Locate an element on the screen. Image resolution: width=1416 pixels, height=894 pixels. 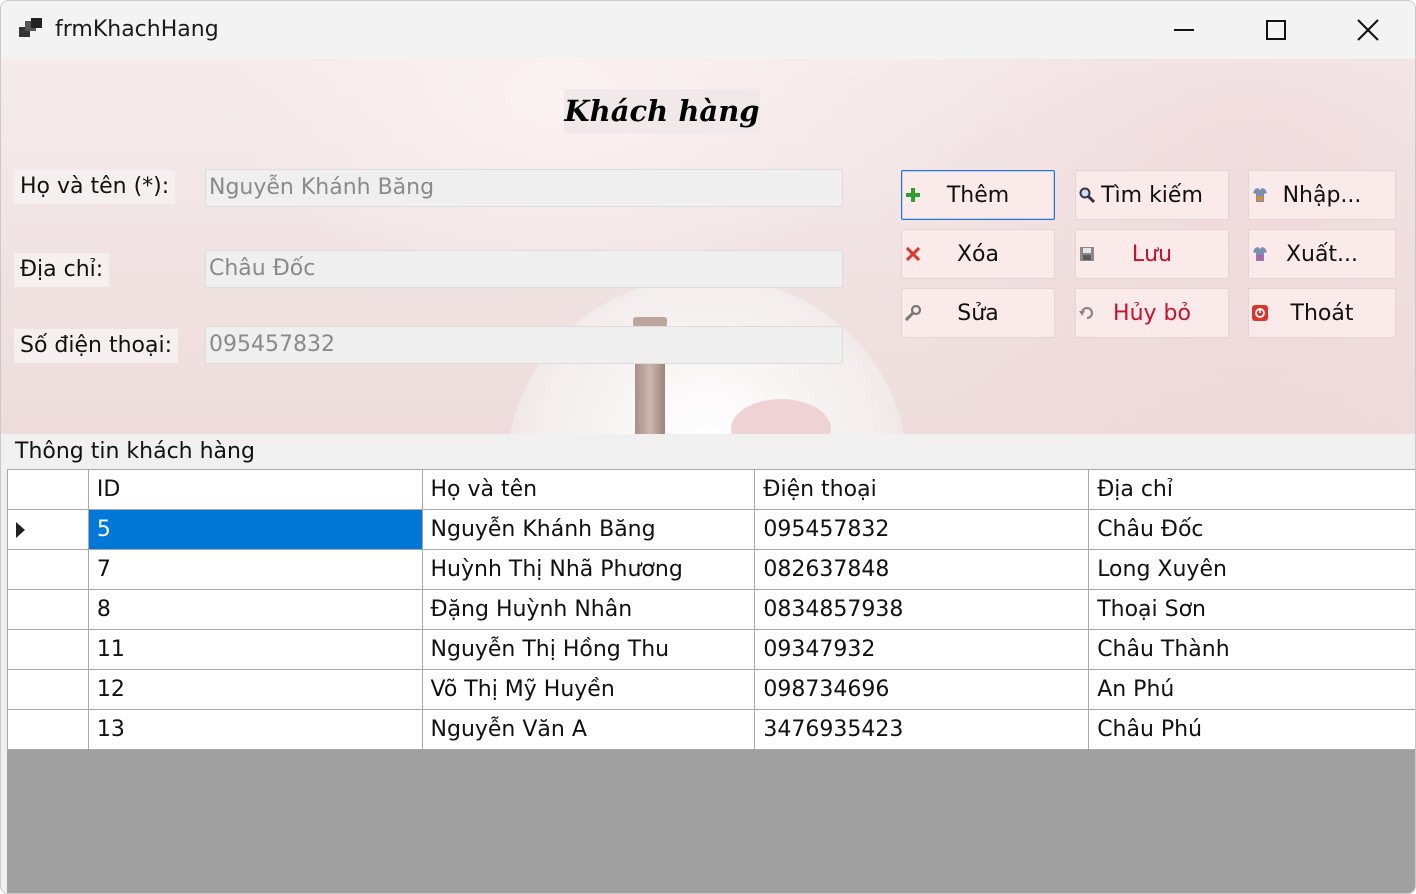
title-bar: frmKhachHang is located at coordinates (708, 30).